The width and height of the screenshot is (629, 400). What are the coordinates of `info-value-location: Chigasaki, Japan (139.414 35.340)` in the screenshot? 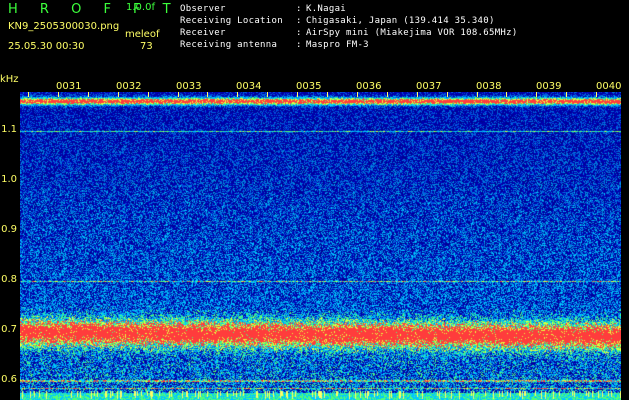 It's located at (400, 21).